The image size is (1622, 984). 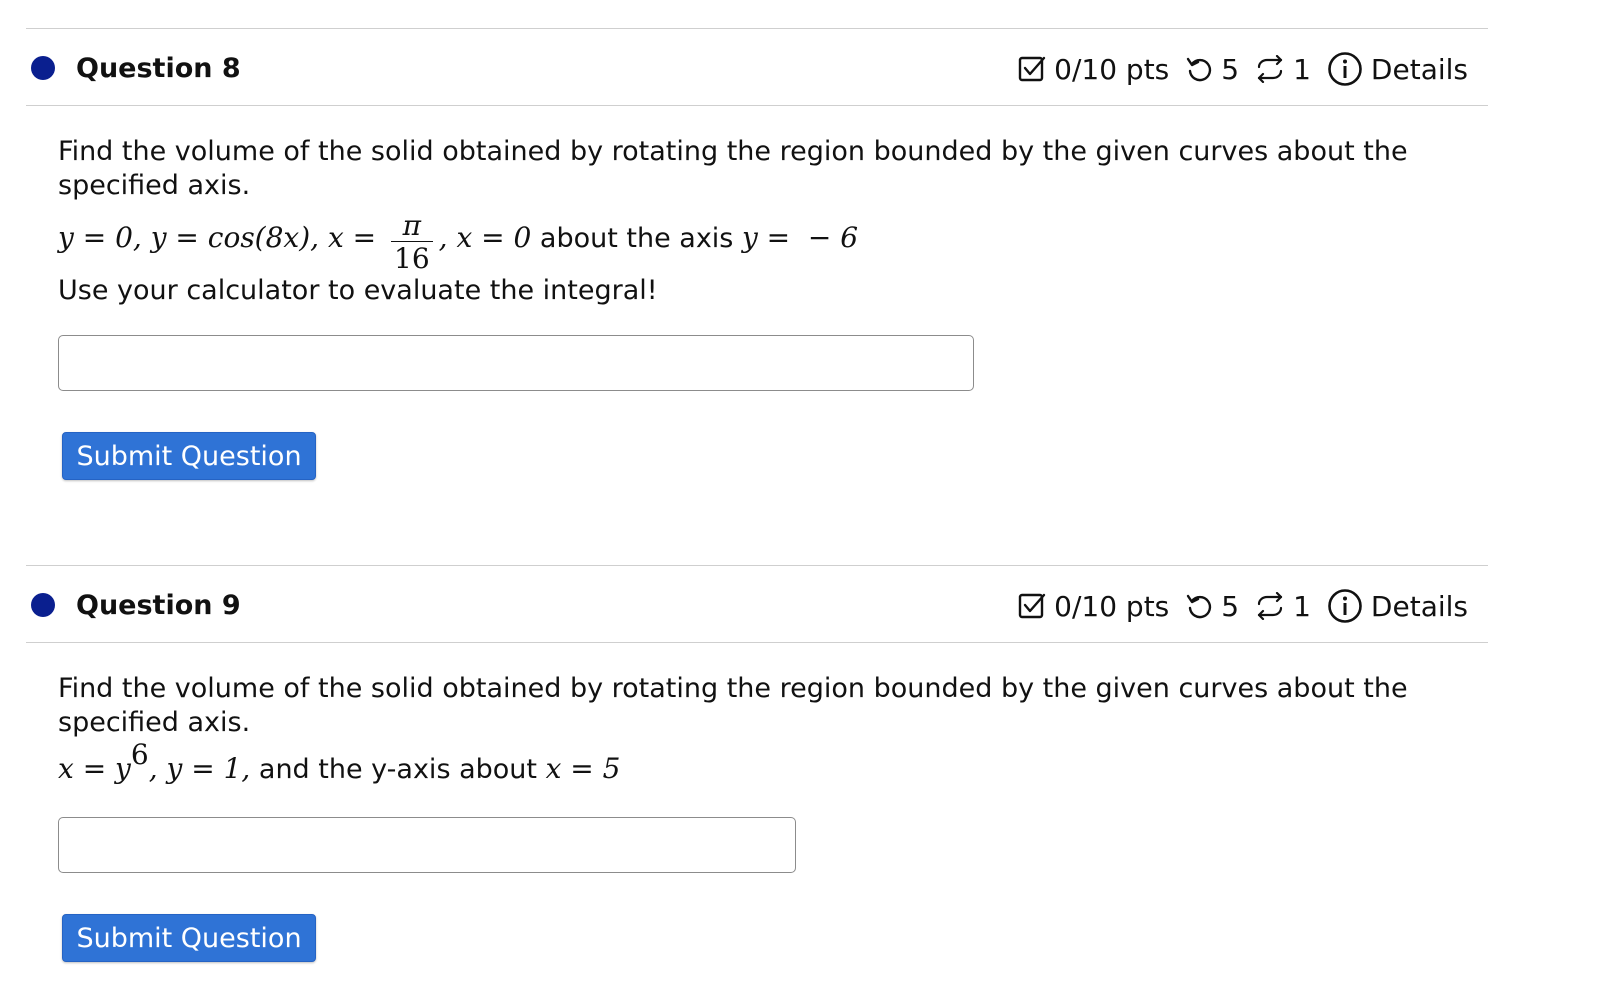 I want to click on fraction-numerator: π, so click(x=412, y=225).